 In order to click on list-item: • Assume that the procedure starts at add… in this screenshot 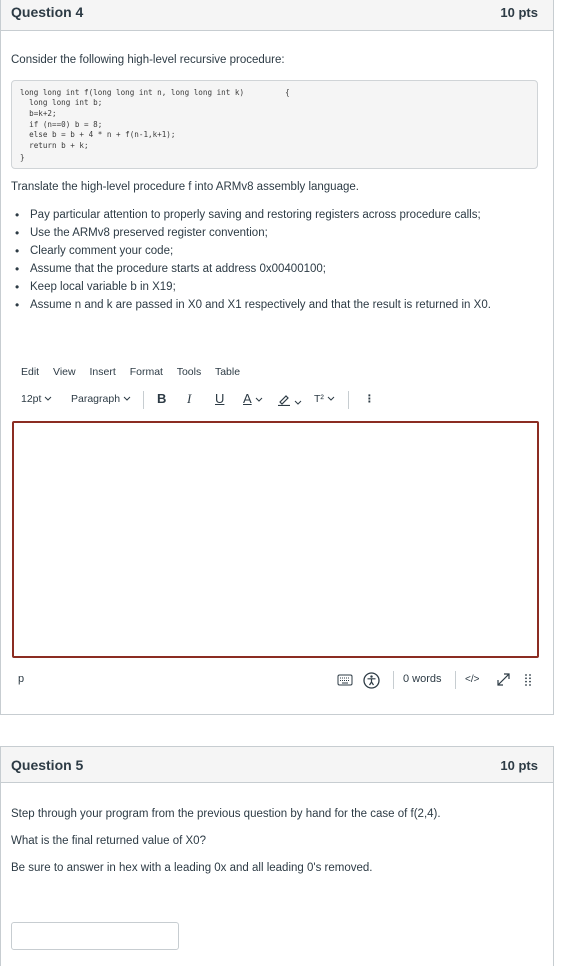, I will do `click(280, 270)`.